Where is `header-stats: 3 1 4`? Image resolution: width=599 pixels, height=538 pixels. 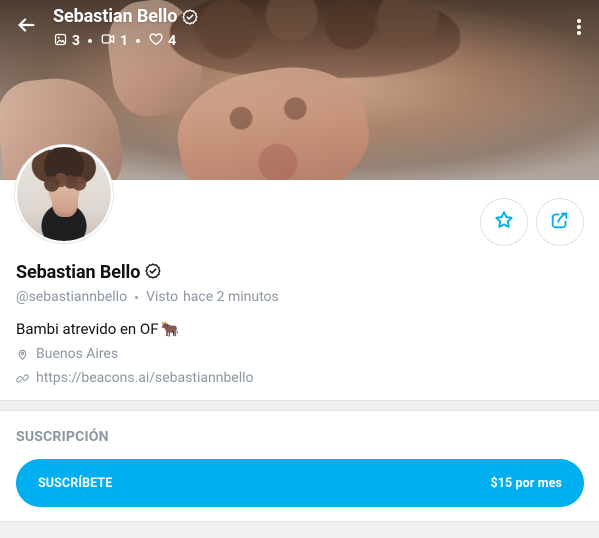 header-stats: 3 1 4 is located at coordinates (203, 41).